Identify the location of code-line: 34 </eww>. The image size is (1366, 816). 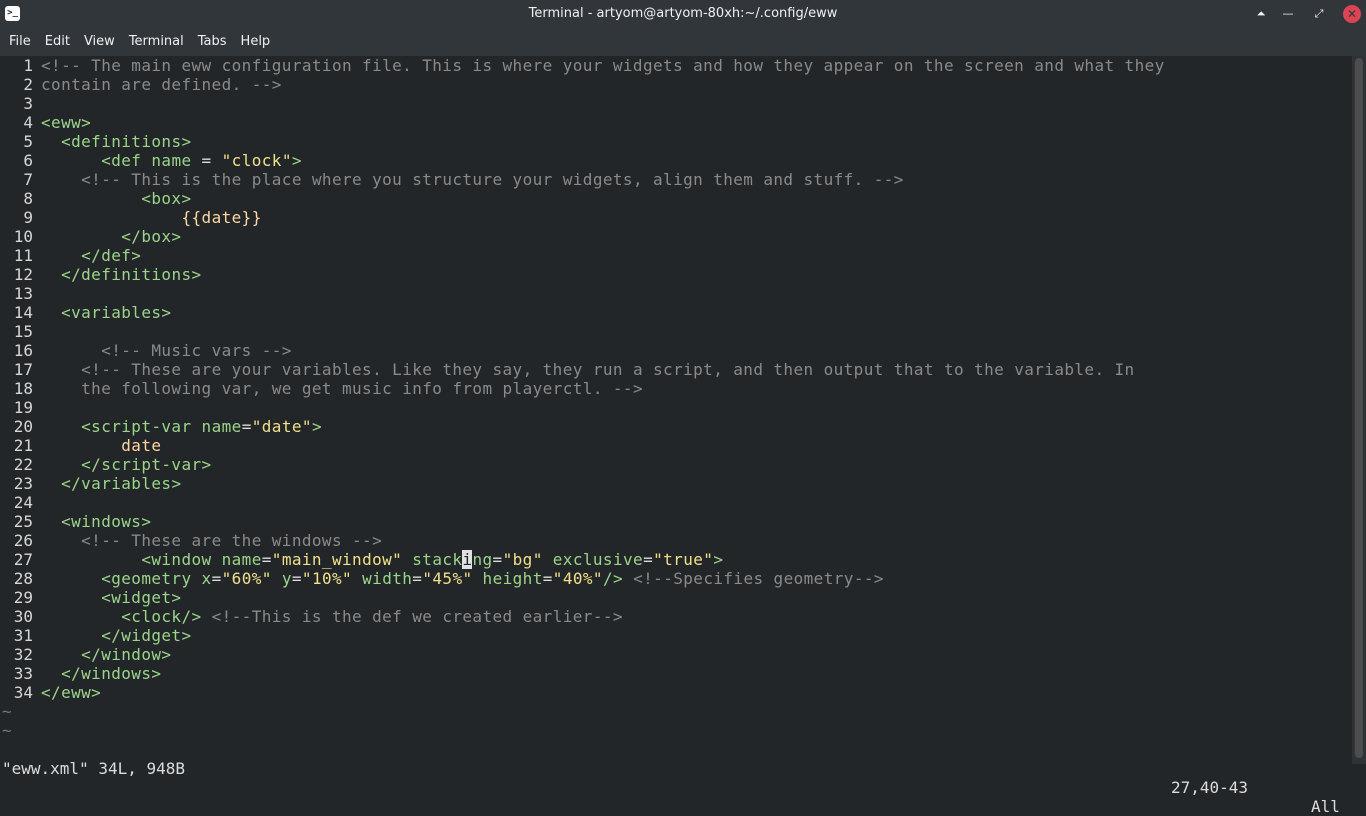
(50, 692).